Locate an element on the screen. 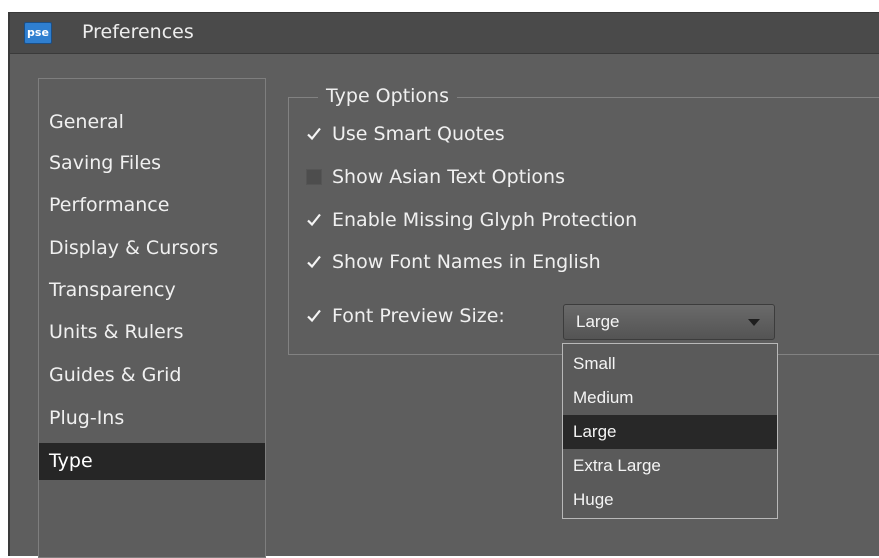 Image resolution: width=879 pixels, height=558 pixels. sidebar-item-label: Plug-Ins is located at coordinates (87, 418).